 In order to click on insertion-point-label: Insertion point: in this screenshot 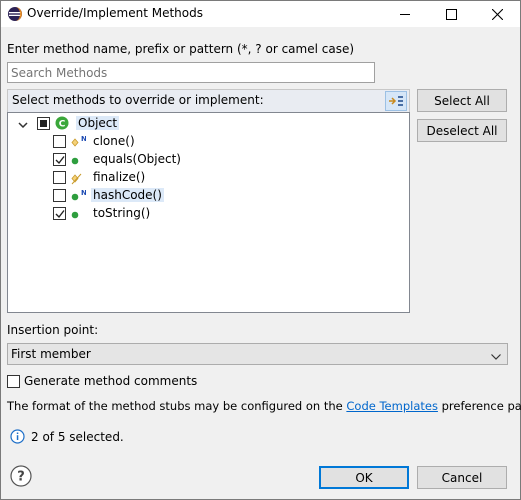, I will do `click(53, 330)`.